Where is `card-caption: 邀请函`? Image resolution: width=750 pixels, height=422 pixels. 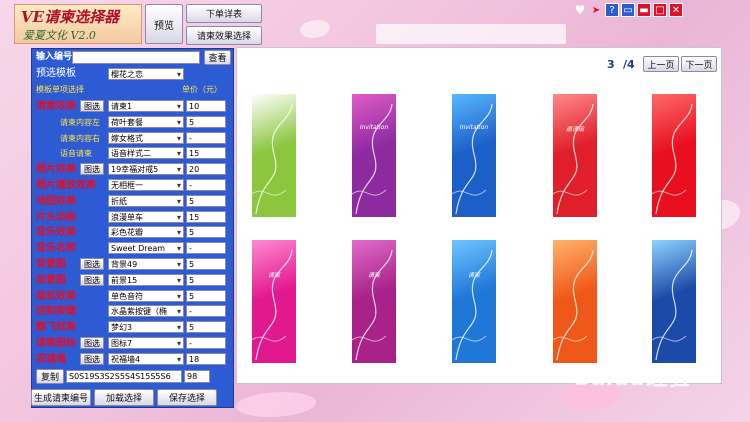
card-caption: 邀请函 is located at coordinates (574, 129).